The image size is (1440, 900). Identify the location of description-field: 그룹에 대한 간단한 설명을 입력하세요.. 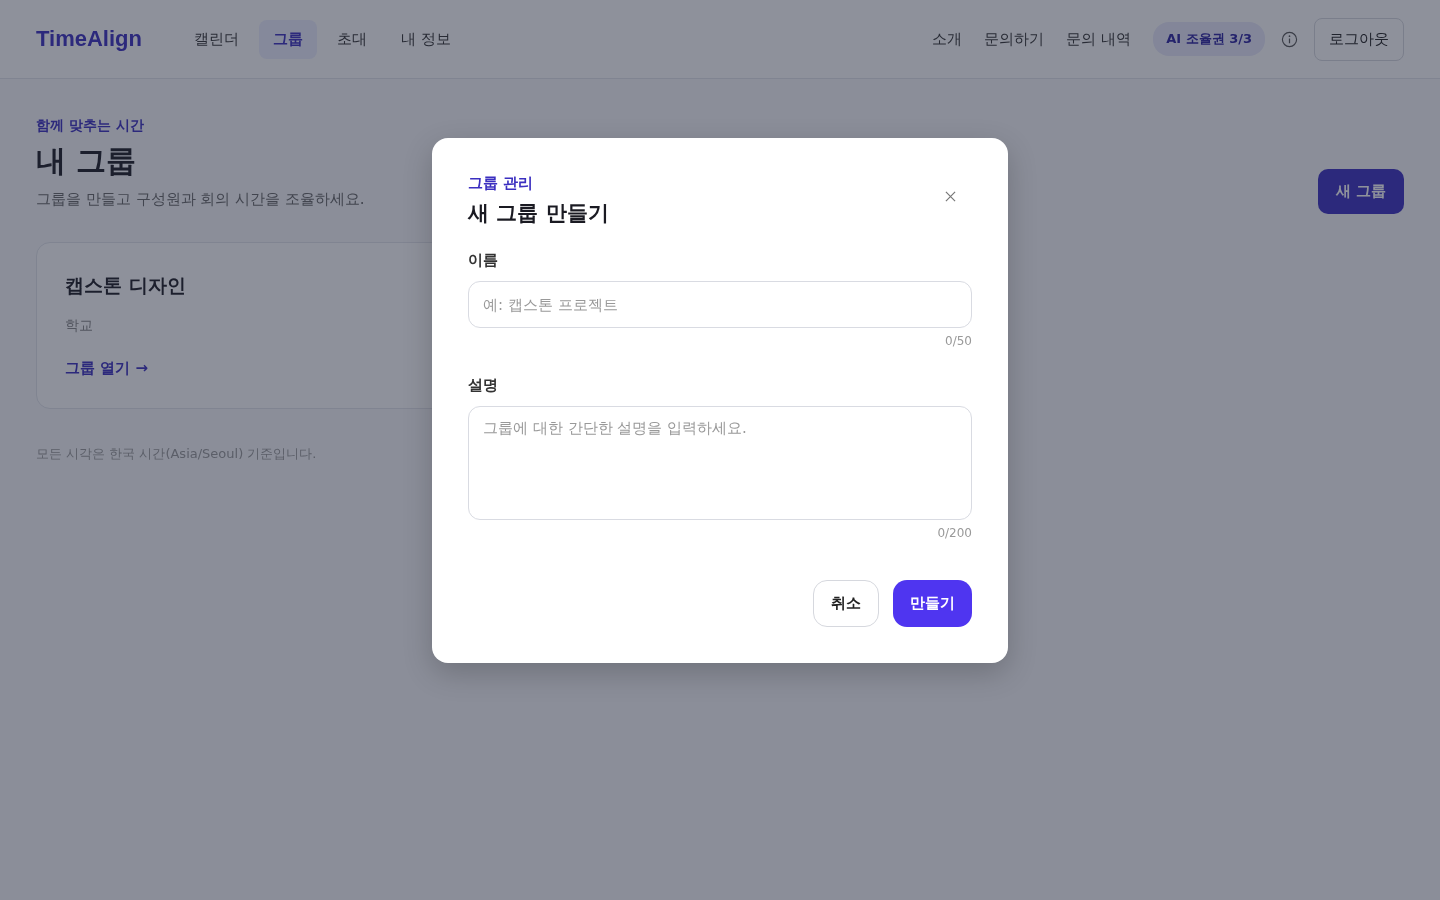
(720, 463).